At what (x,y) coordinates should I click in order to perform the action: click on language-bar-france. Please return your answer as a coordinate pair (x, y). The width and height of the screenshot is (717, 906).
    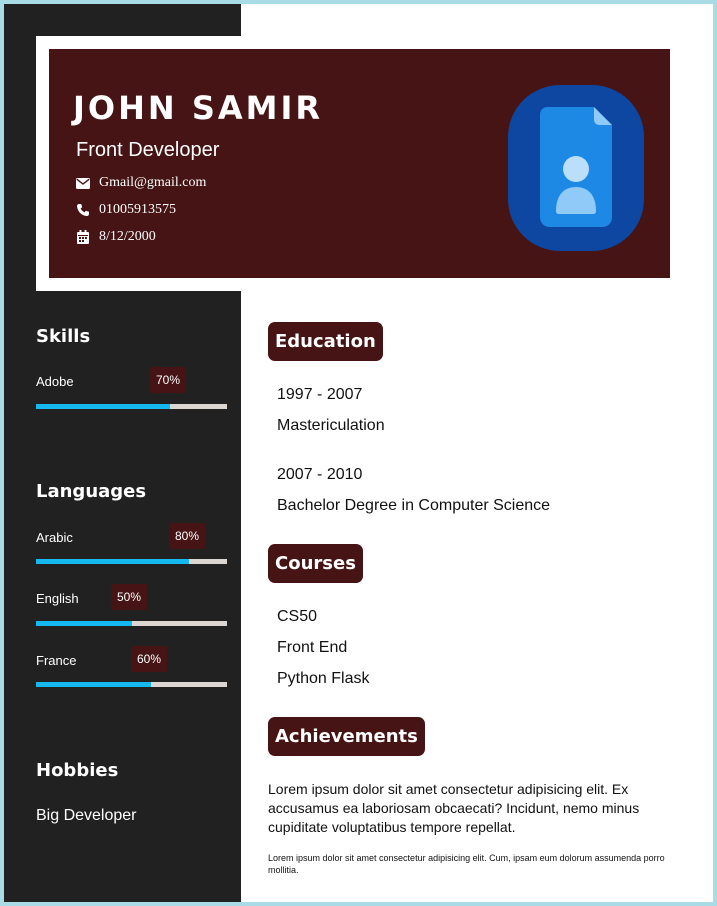
    Looking at the image, I should click on (131, 684).